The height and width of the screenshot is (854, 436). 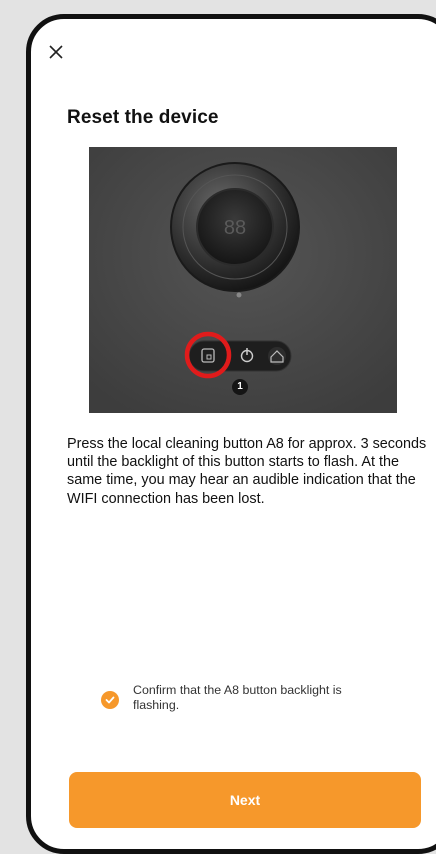 I want to click on svg-text: 88, so click(x=235, y=228).